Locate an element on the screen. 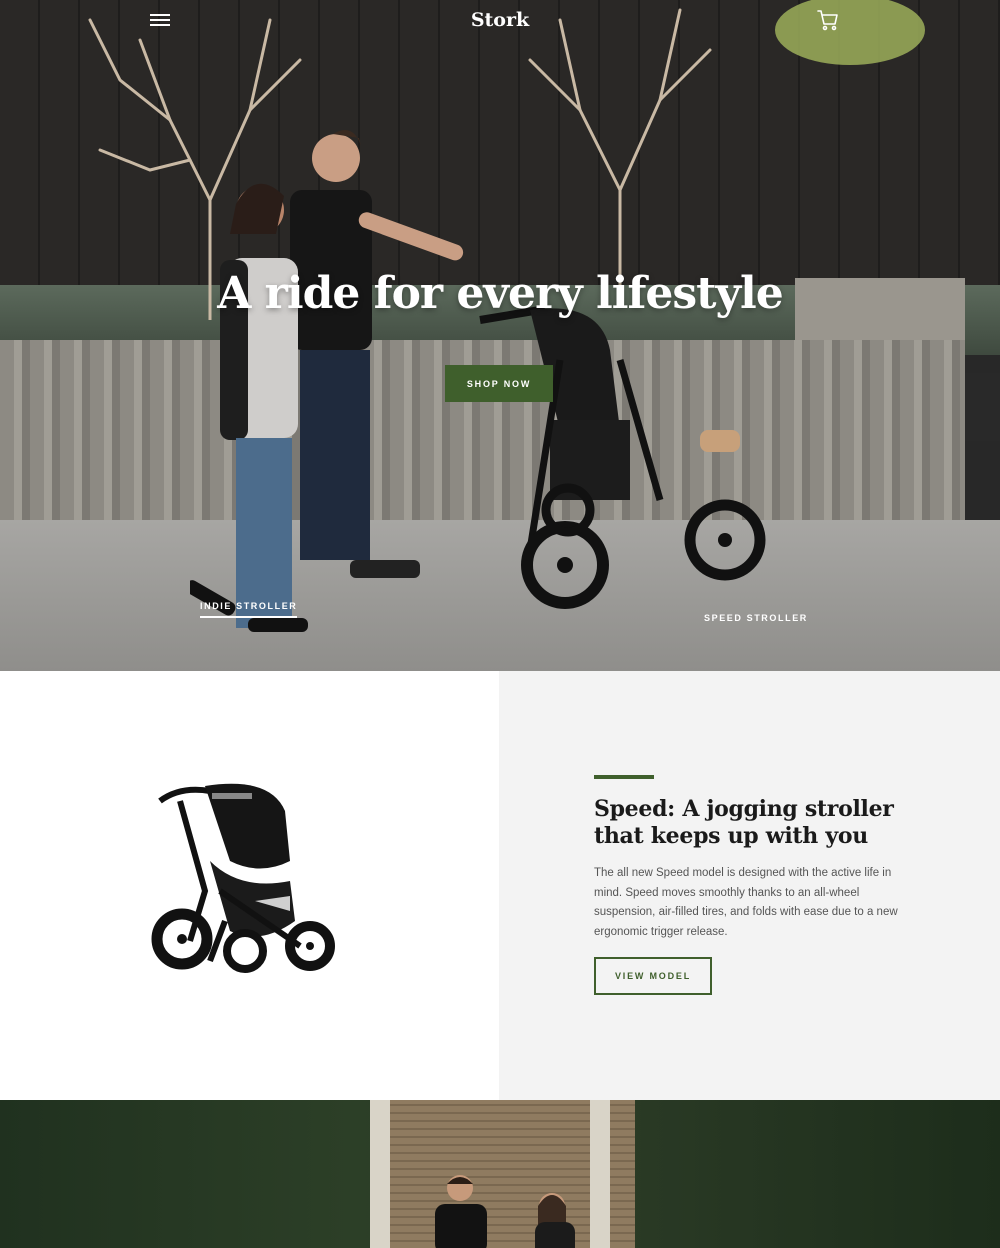 The width and height of the screenshot is (1000, 1248). feature-title-line: that keeps up with you is located at coordinates (731, 836).